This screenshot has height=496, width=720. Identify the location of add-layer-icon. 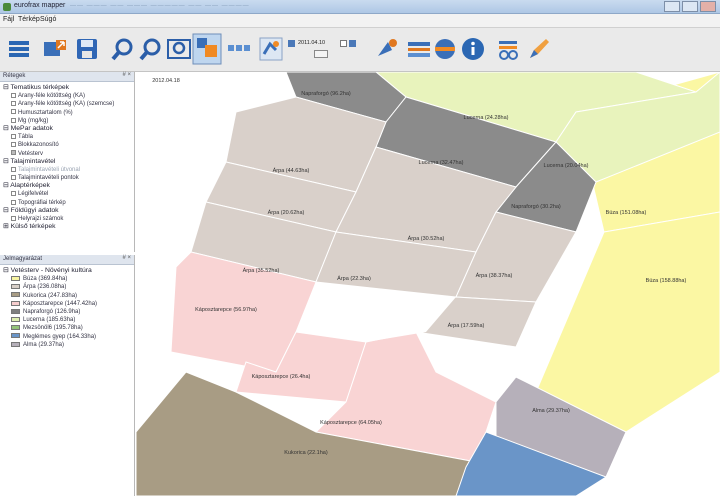
(55, 49).